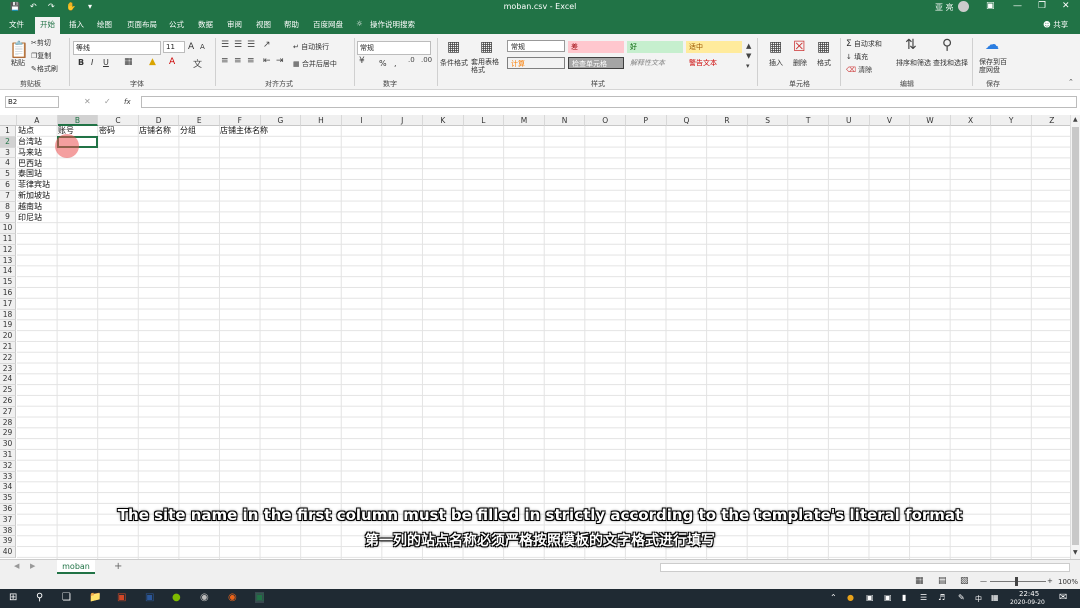  Describe the element at coordinates (964, 581) in the screenshot. I see `page-break-view-icon: ▧` at that location.